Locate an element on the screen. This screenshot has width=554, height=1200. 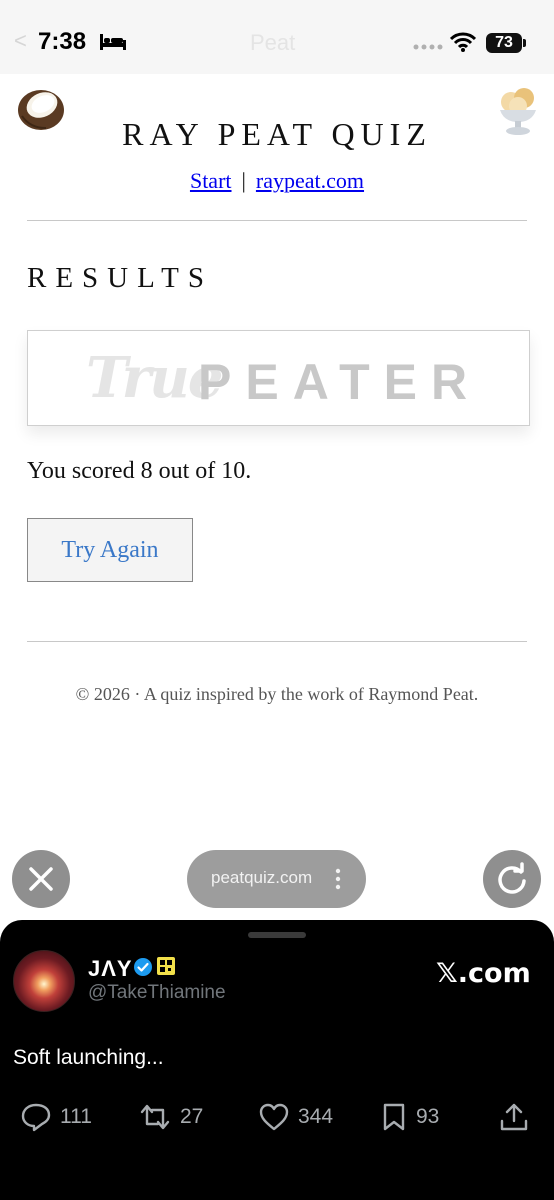
like-button: 344 is located at coordinates (295, 1117).